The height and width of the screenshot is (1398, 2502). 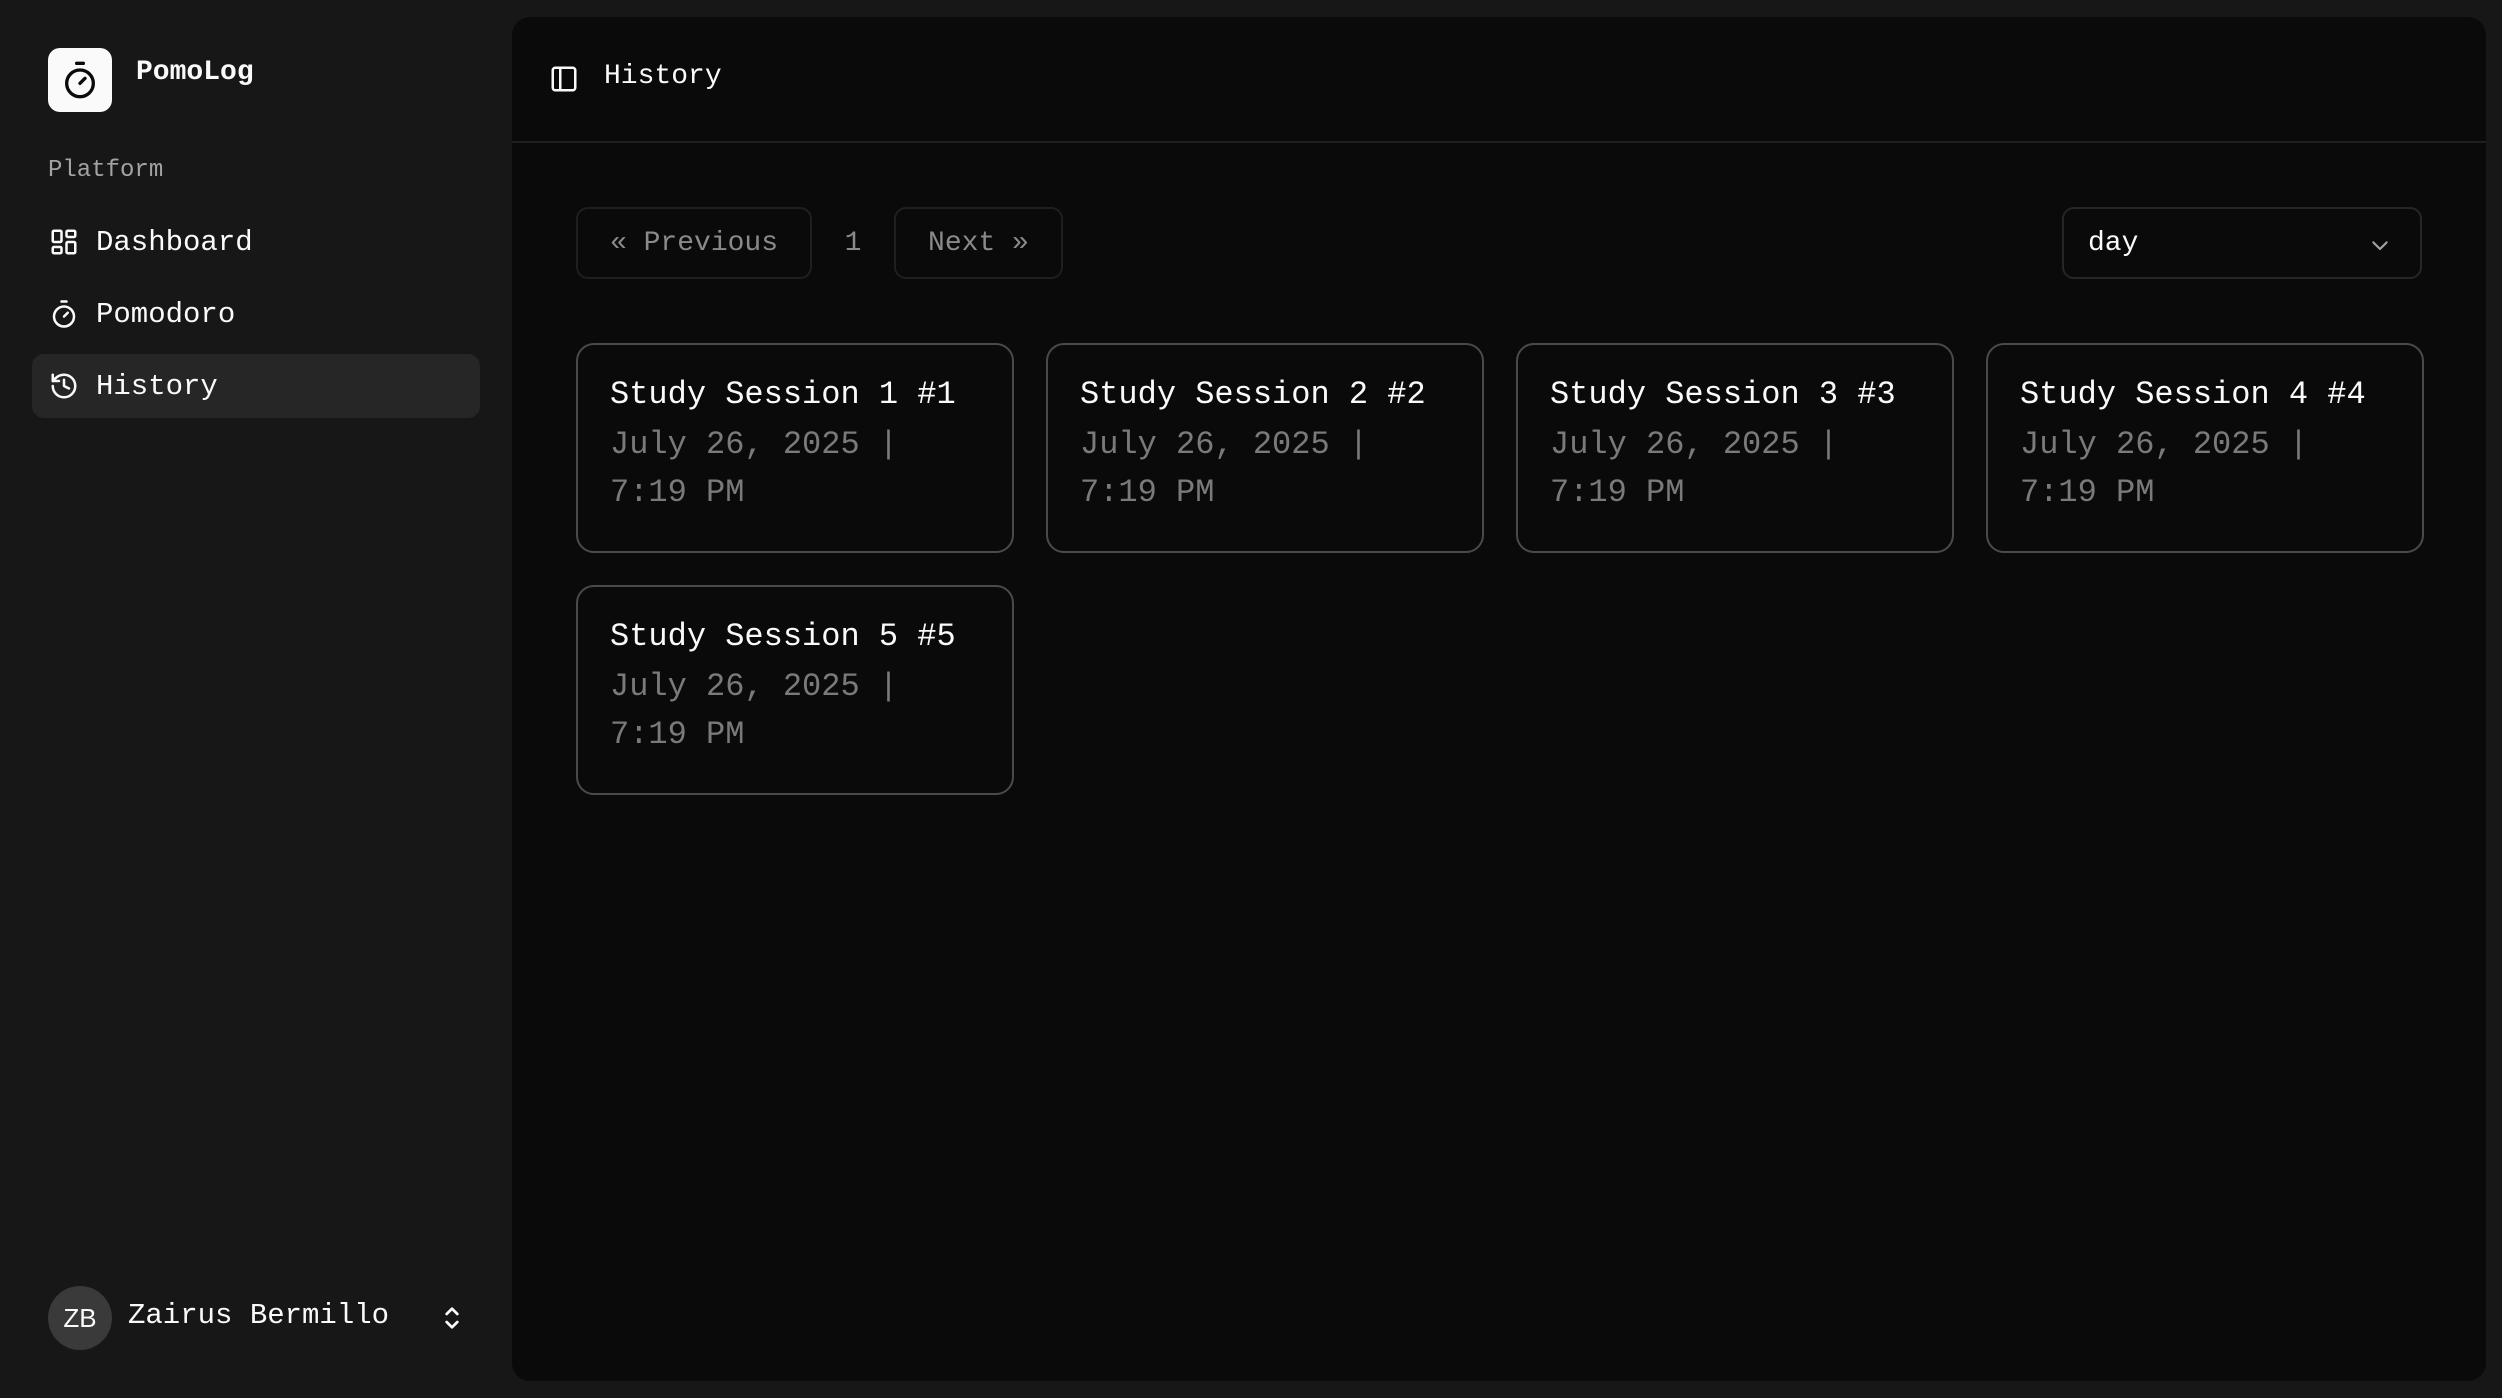 I want to click on session-title: Study Session 4 #4, so click(x=2193, y=394).